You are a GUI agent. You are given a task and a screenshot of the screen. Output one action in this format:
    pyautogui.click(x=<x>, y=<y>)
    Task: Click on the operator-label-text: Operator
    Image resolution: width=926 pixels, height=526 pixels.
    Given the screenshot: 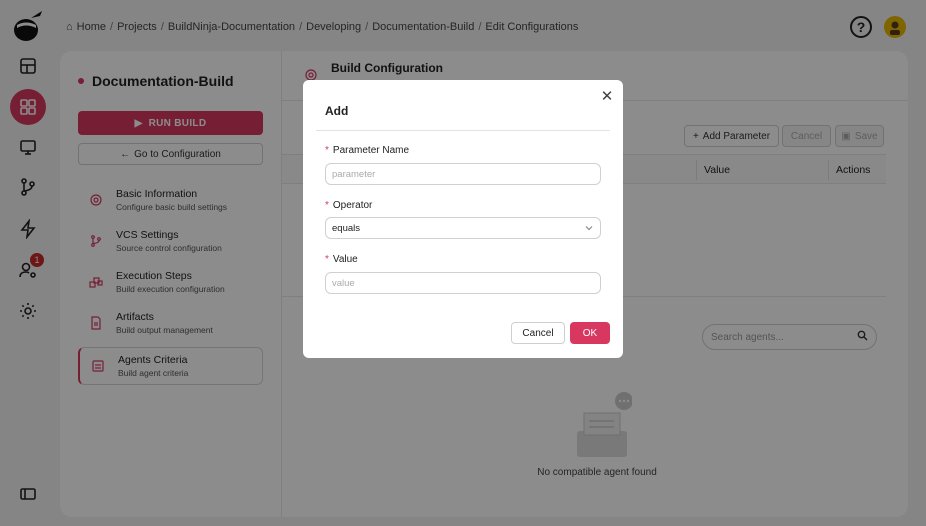 What is the action you would take?
    pyautogui.click(x=352, y=205)
    